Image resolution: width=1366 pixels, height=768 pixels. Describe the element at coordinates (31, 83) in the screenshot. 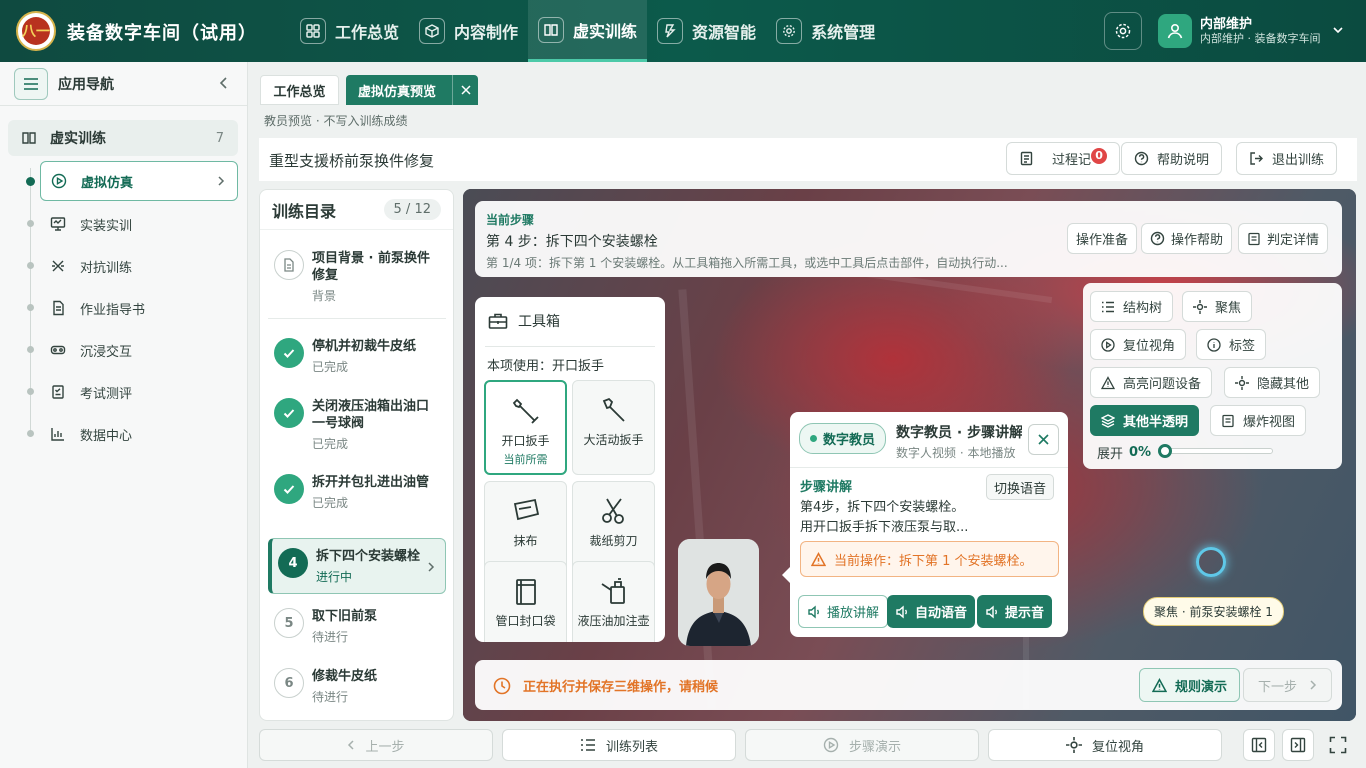

I see `menu-button` at that location.